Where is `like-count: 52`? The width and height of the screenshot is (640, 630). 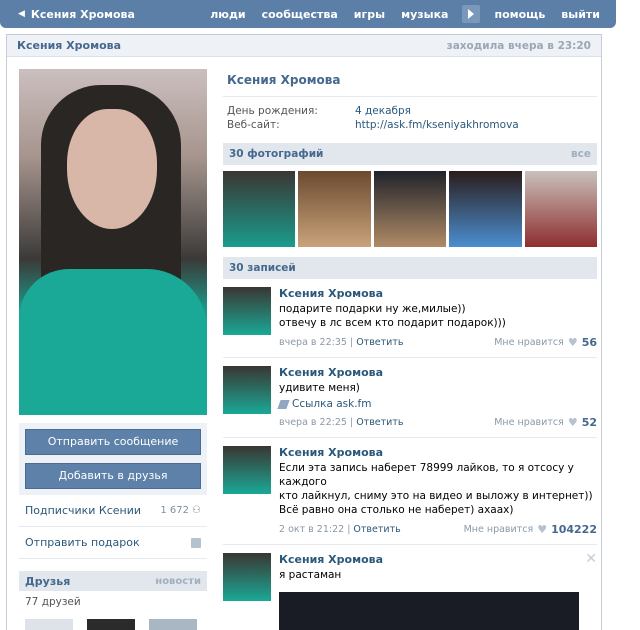 like-count: 52 is located at coordinates (589, 422).